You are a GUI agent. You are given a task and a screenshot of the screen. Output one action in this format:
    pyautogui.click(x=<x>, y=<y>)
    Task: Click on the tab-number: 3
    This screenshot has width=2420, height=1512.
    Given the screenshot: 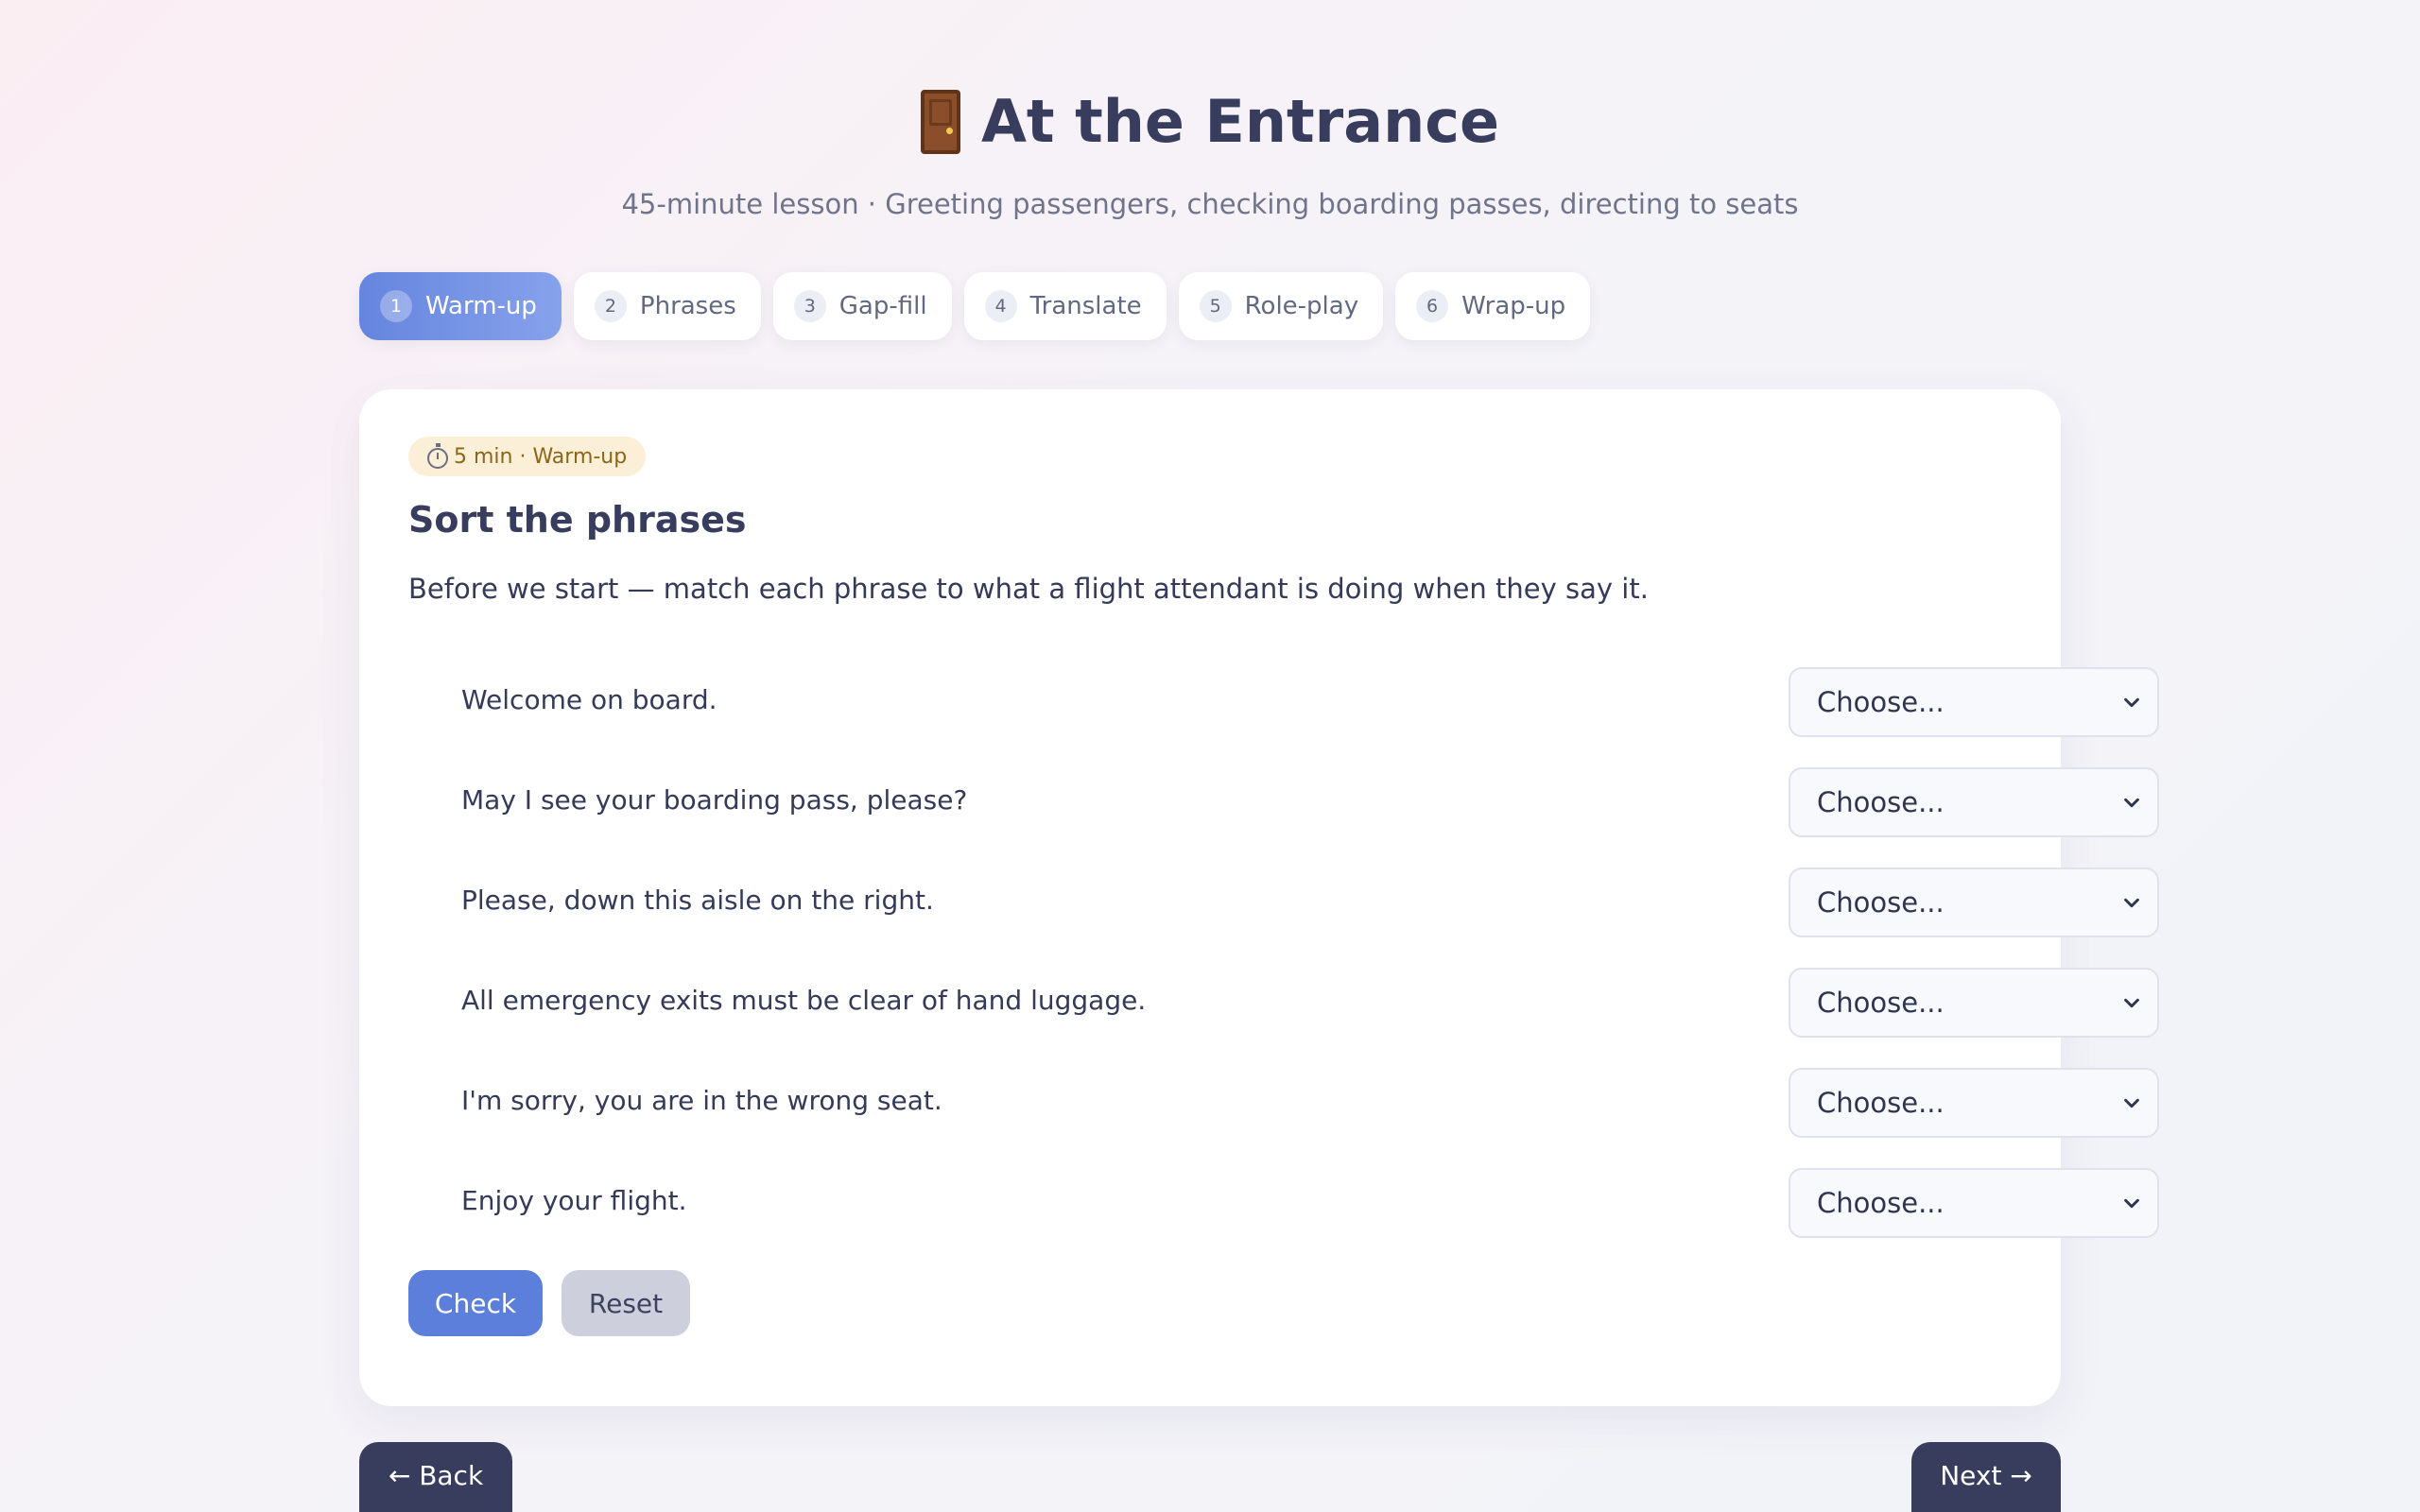 What is the action you would take?
    pyautogui.click(x=810, y=306)
    